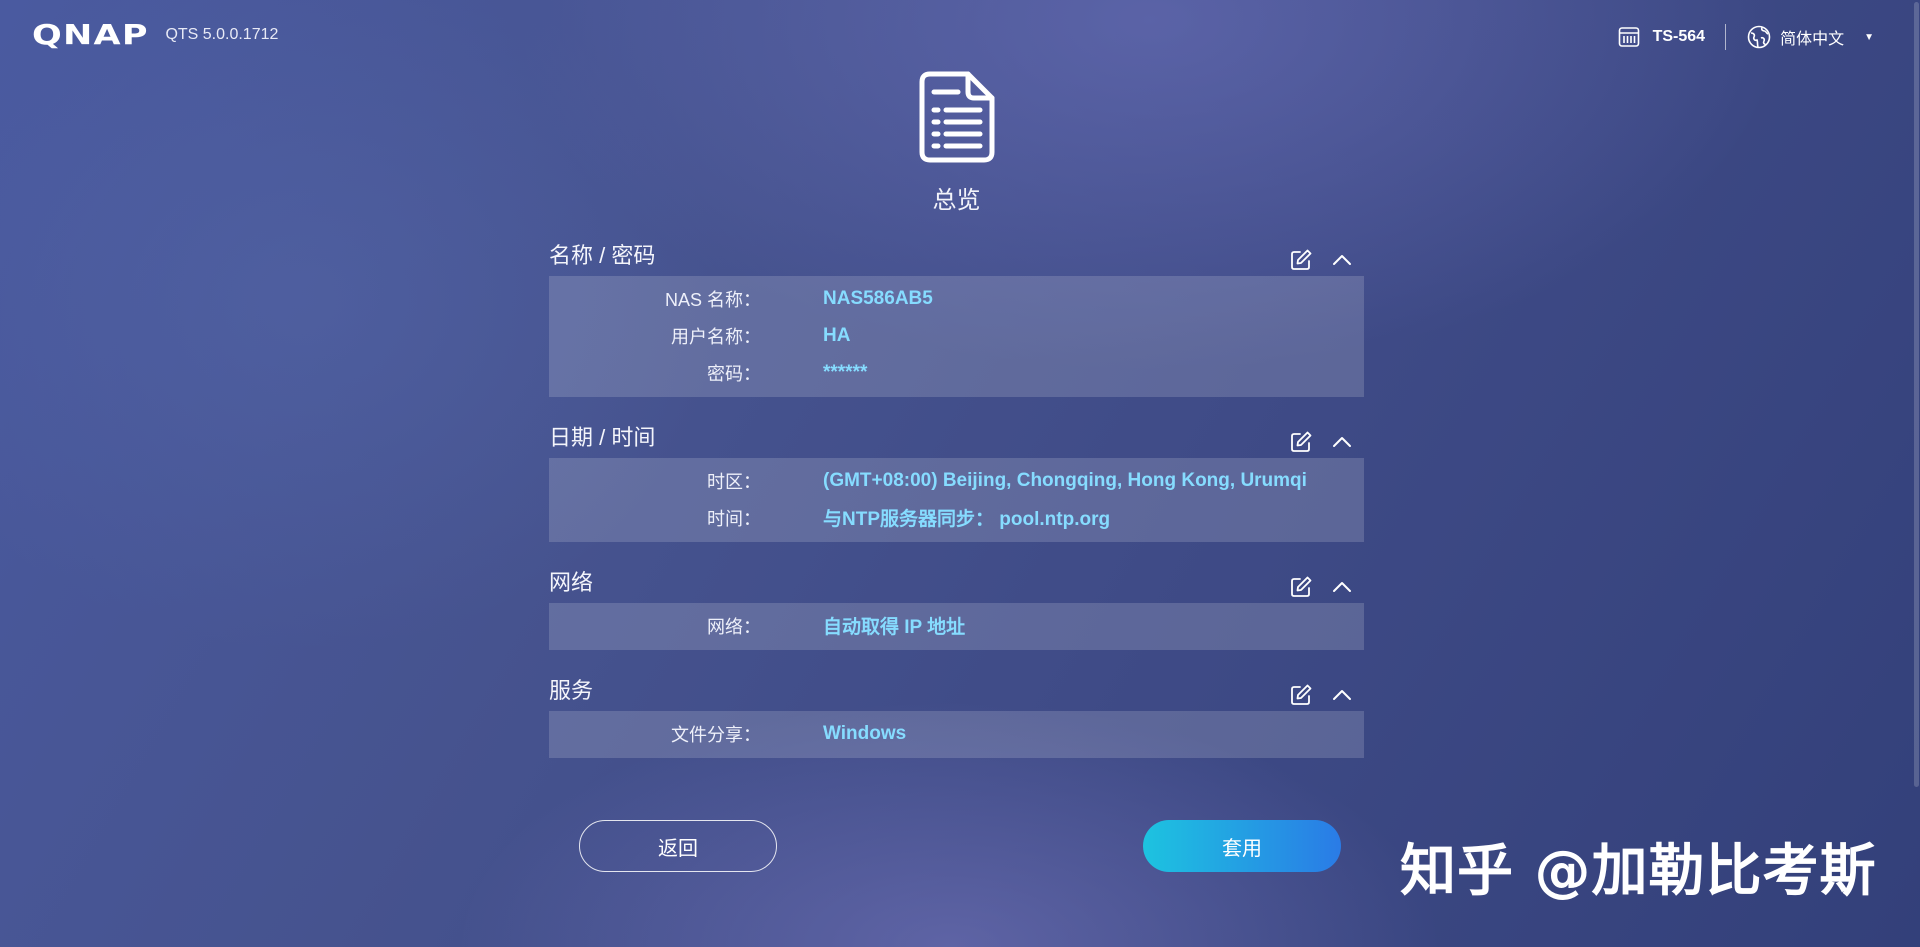 This screenshot has height=947, width=1920. I want to click on row-label: 时区：, so click(734, 481).